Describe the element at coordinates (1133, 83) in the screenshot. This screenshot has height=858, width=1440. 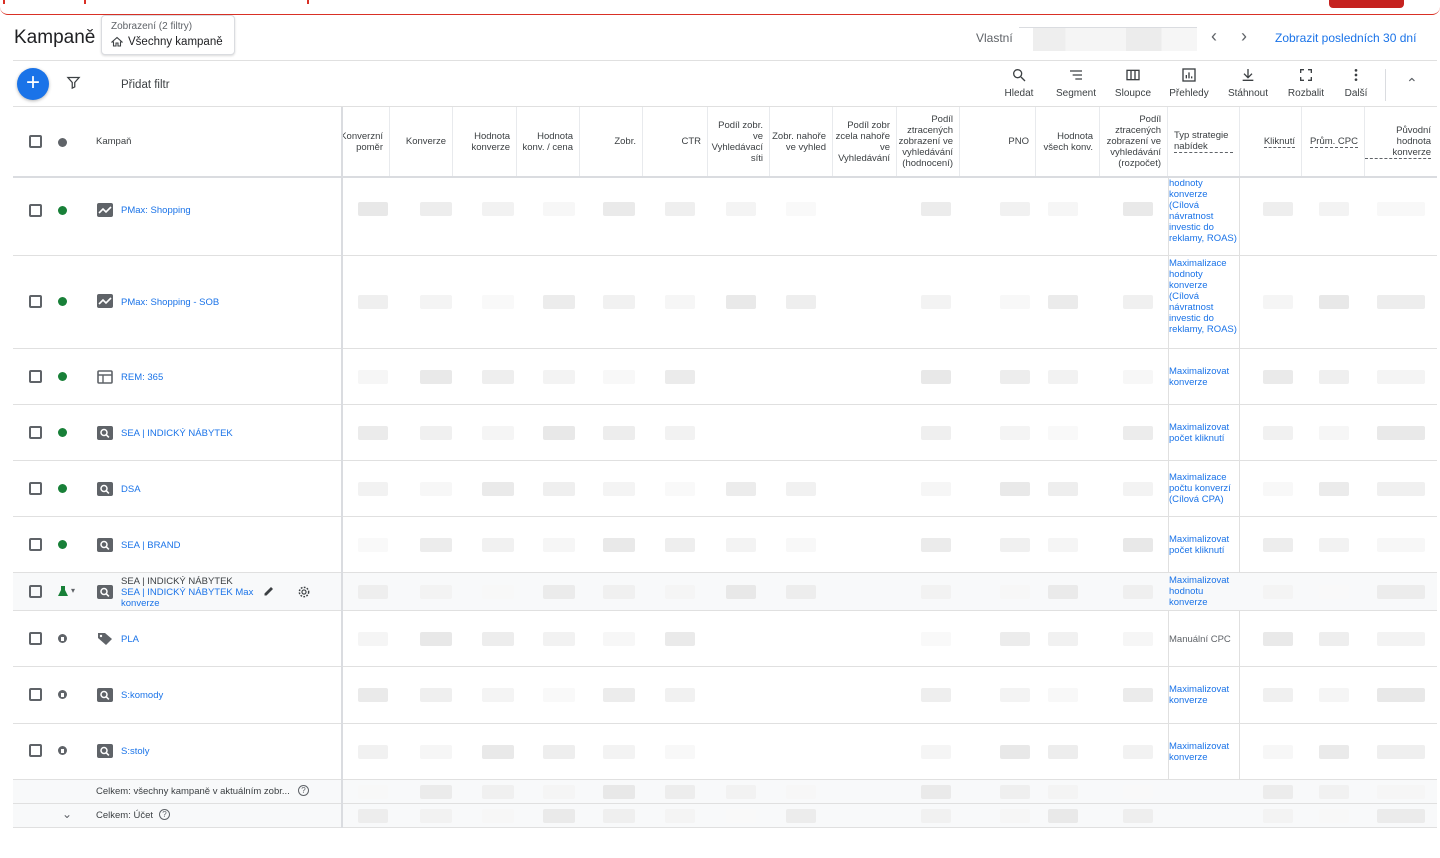
I see `columns-button: Sloupce` at that location.